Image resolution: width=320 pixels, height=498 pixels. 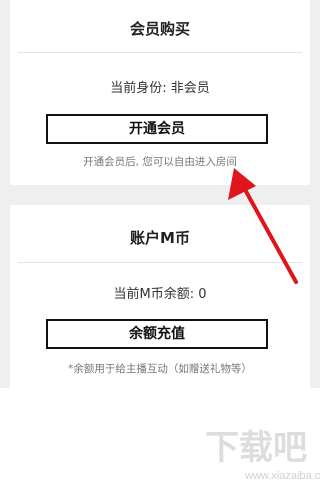 I want to click on watermark-url: www.xiazaiba.com, so click(x=282, y=476).